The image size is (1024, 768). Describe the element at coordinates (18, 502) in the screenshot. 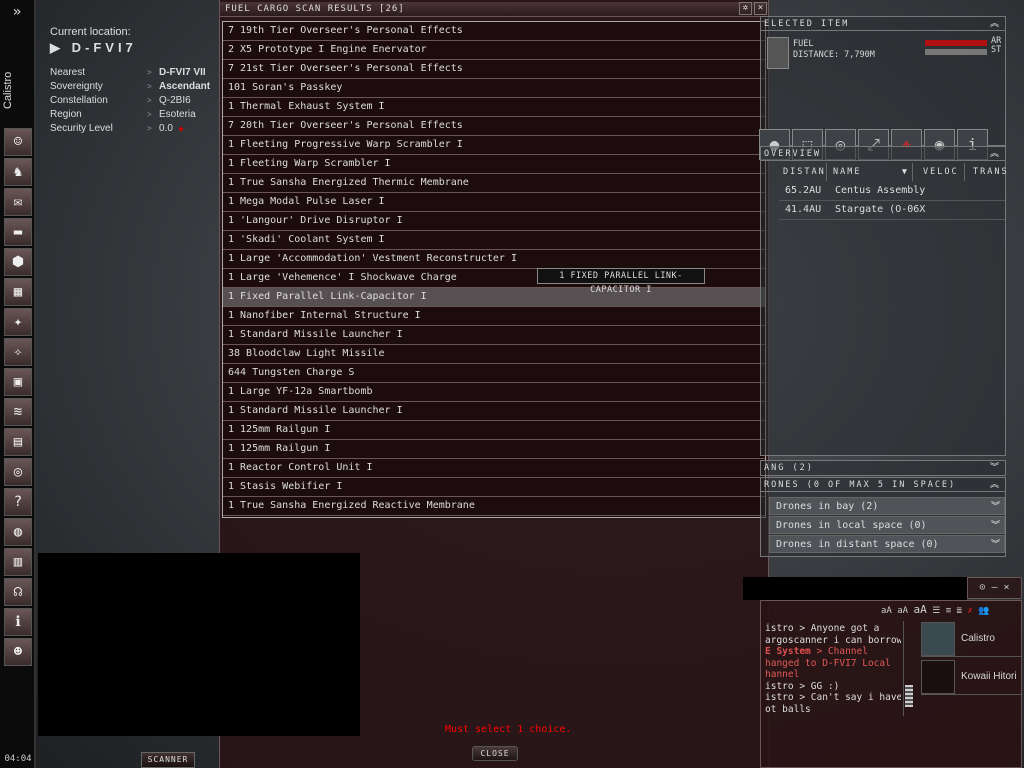

I see `people-places-icon: ?` at that location.